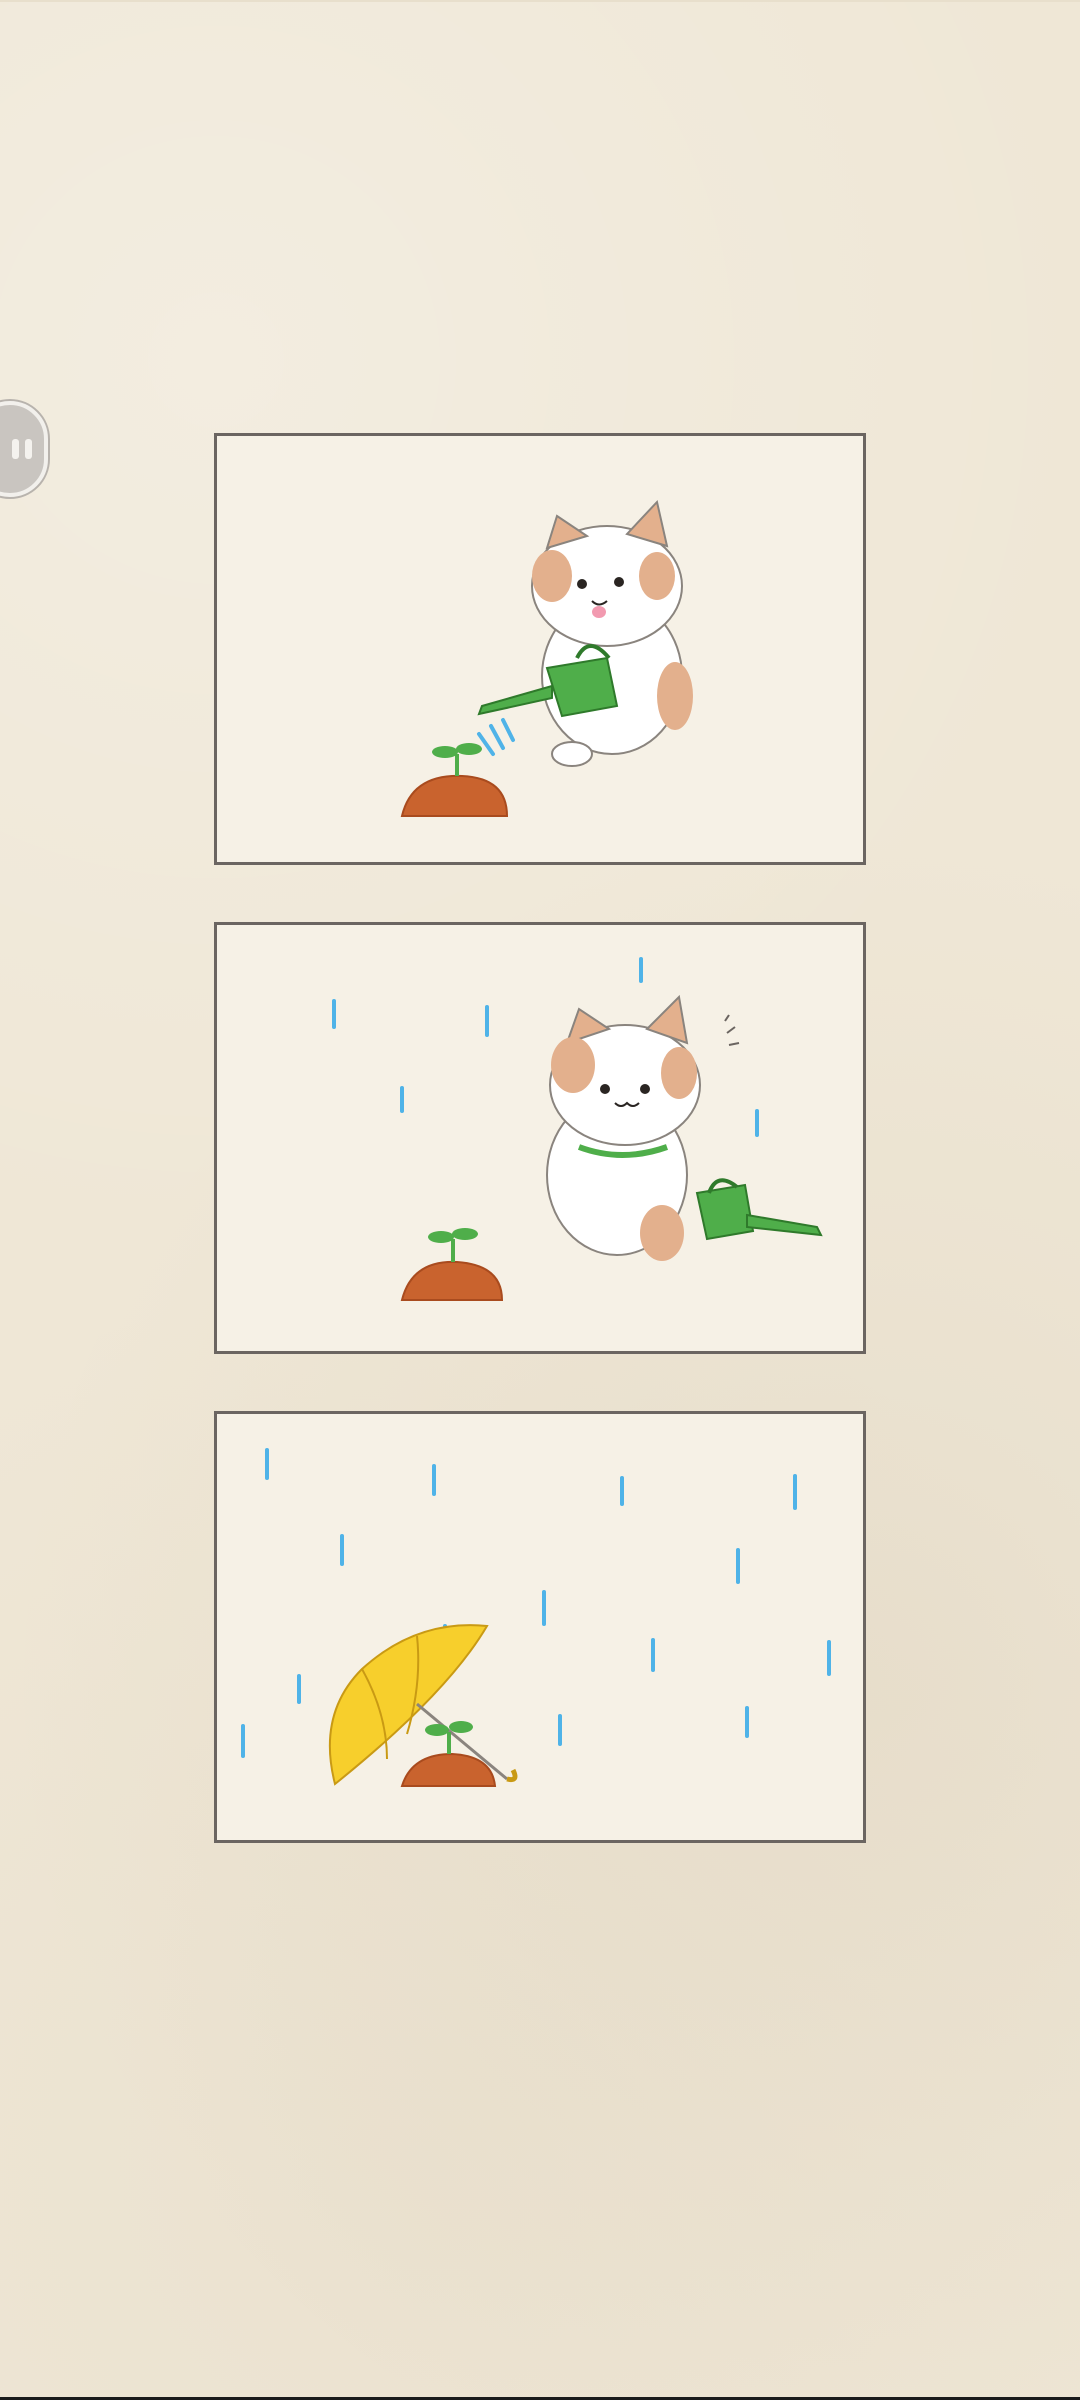  I want to click on top-edge, so click(540, 1).